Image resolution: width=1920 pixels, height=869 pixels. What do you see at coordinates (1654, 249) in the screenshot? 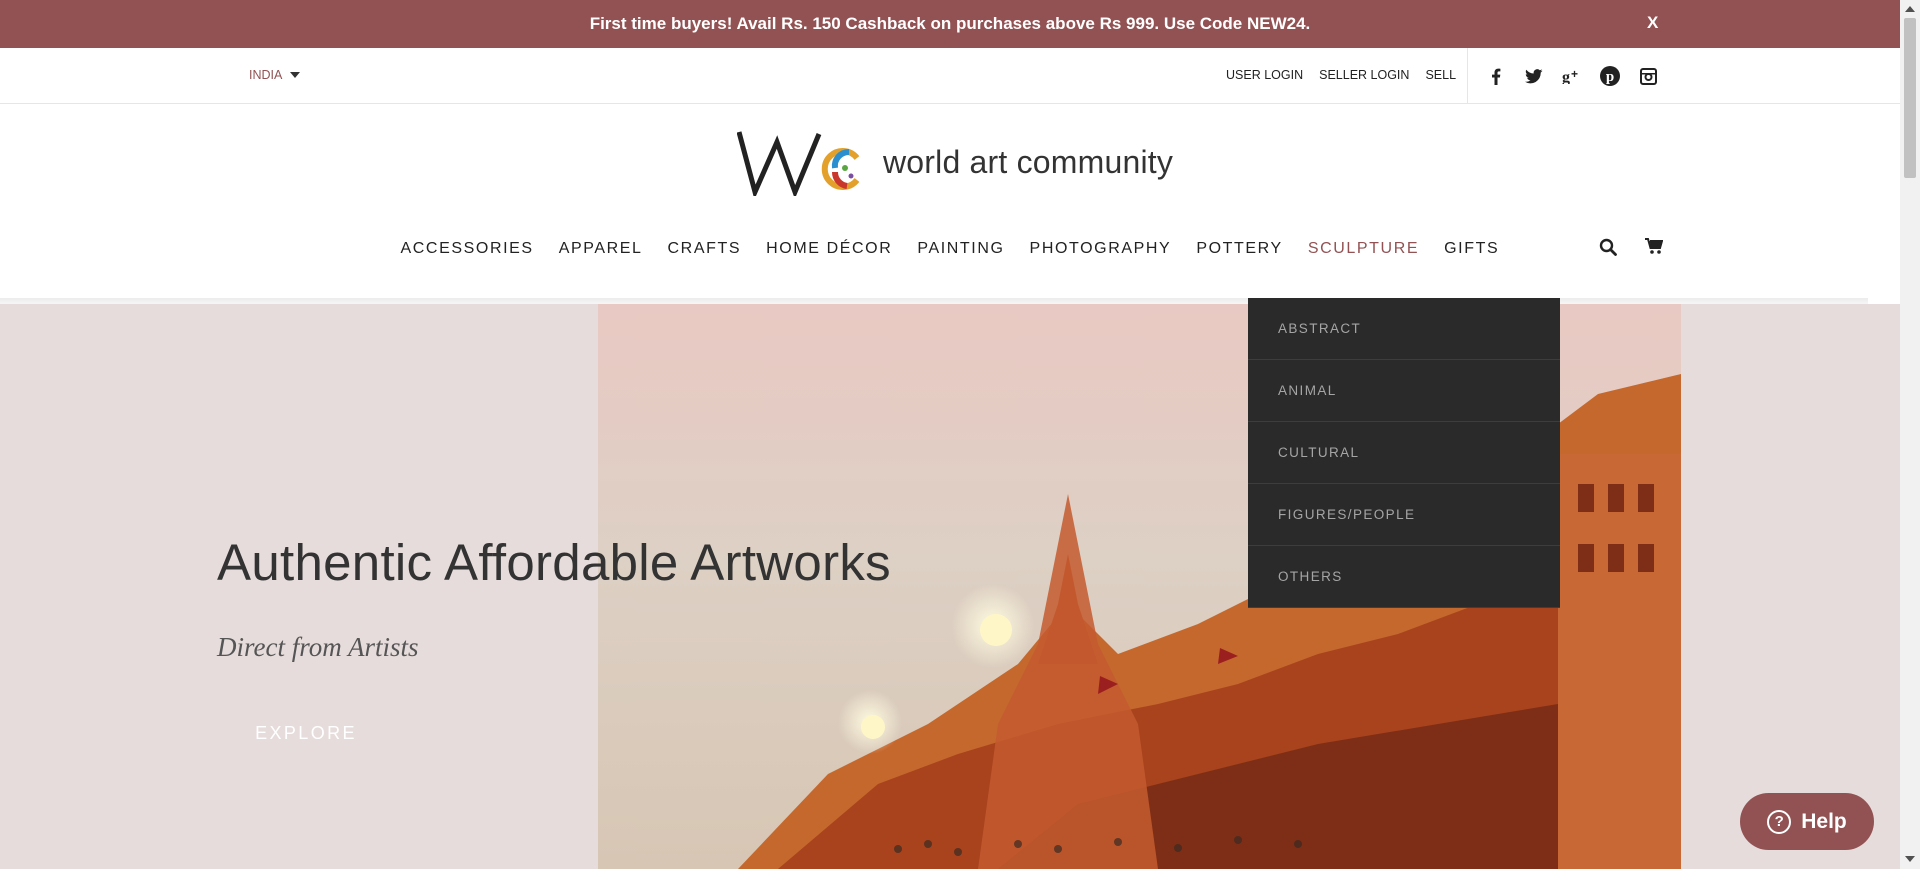
I see `cart-icon` at bounding box center [1654, 249].